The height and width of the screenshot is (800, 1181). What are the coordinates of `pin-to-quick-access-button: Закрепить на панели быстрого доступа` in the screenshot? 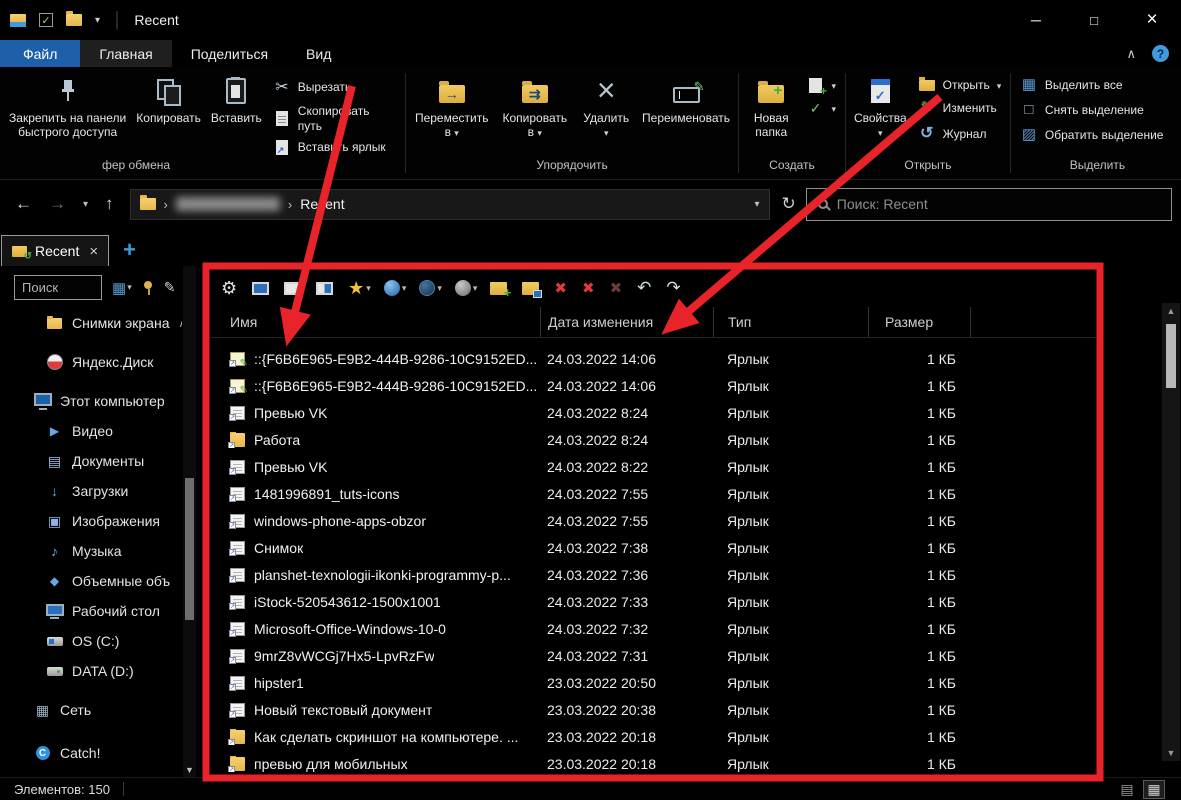 It's located at (67, 107).